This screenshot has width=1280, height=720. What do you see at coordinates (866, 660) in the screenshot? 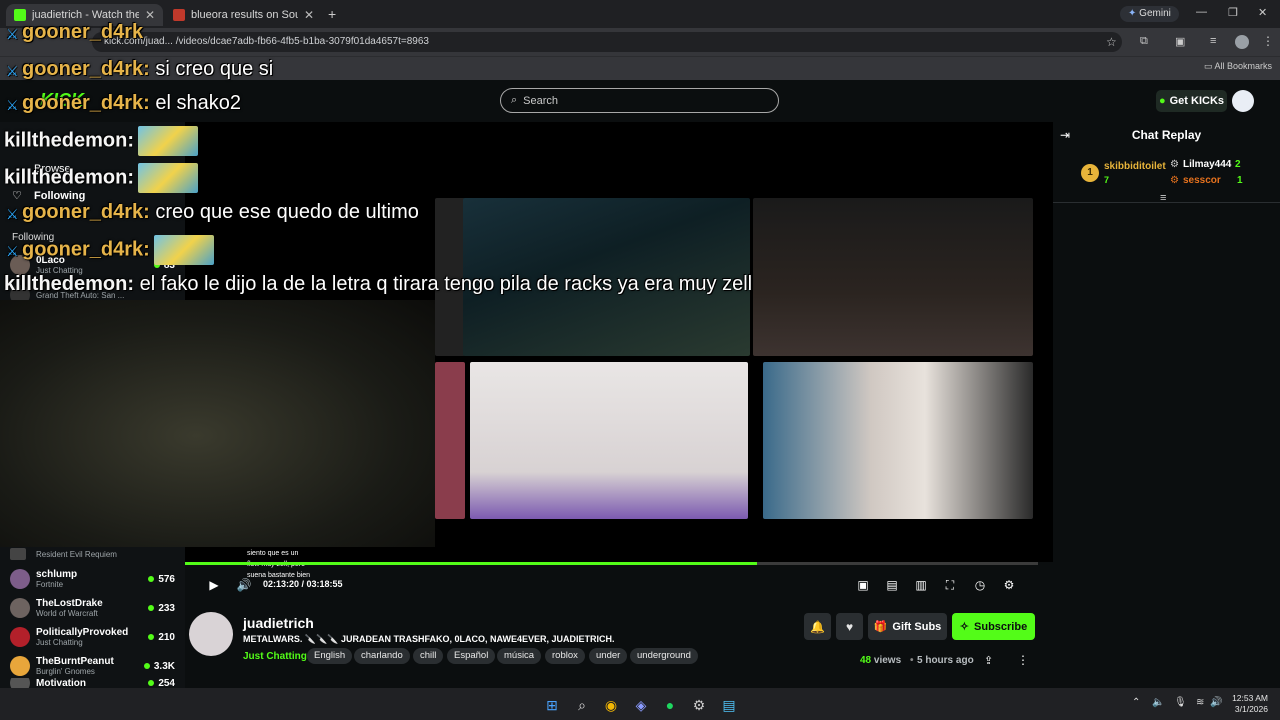
I see `views-number: 48` at bounding box center [866, 660].